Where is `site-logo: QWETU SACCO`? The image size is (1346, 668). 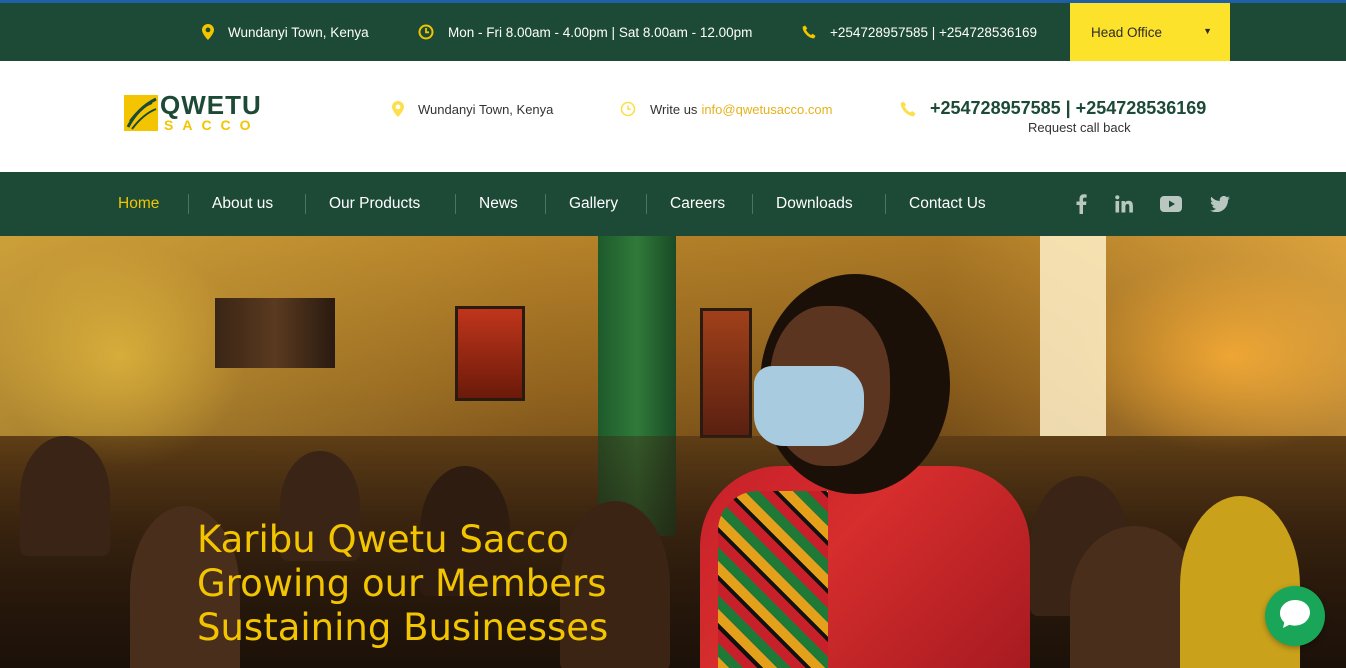
site-logo: QWETU SACCO is located at coordinates (194, 113).